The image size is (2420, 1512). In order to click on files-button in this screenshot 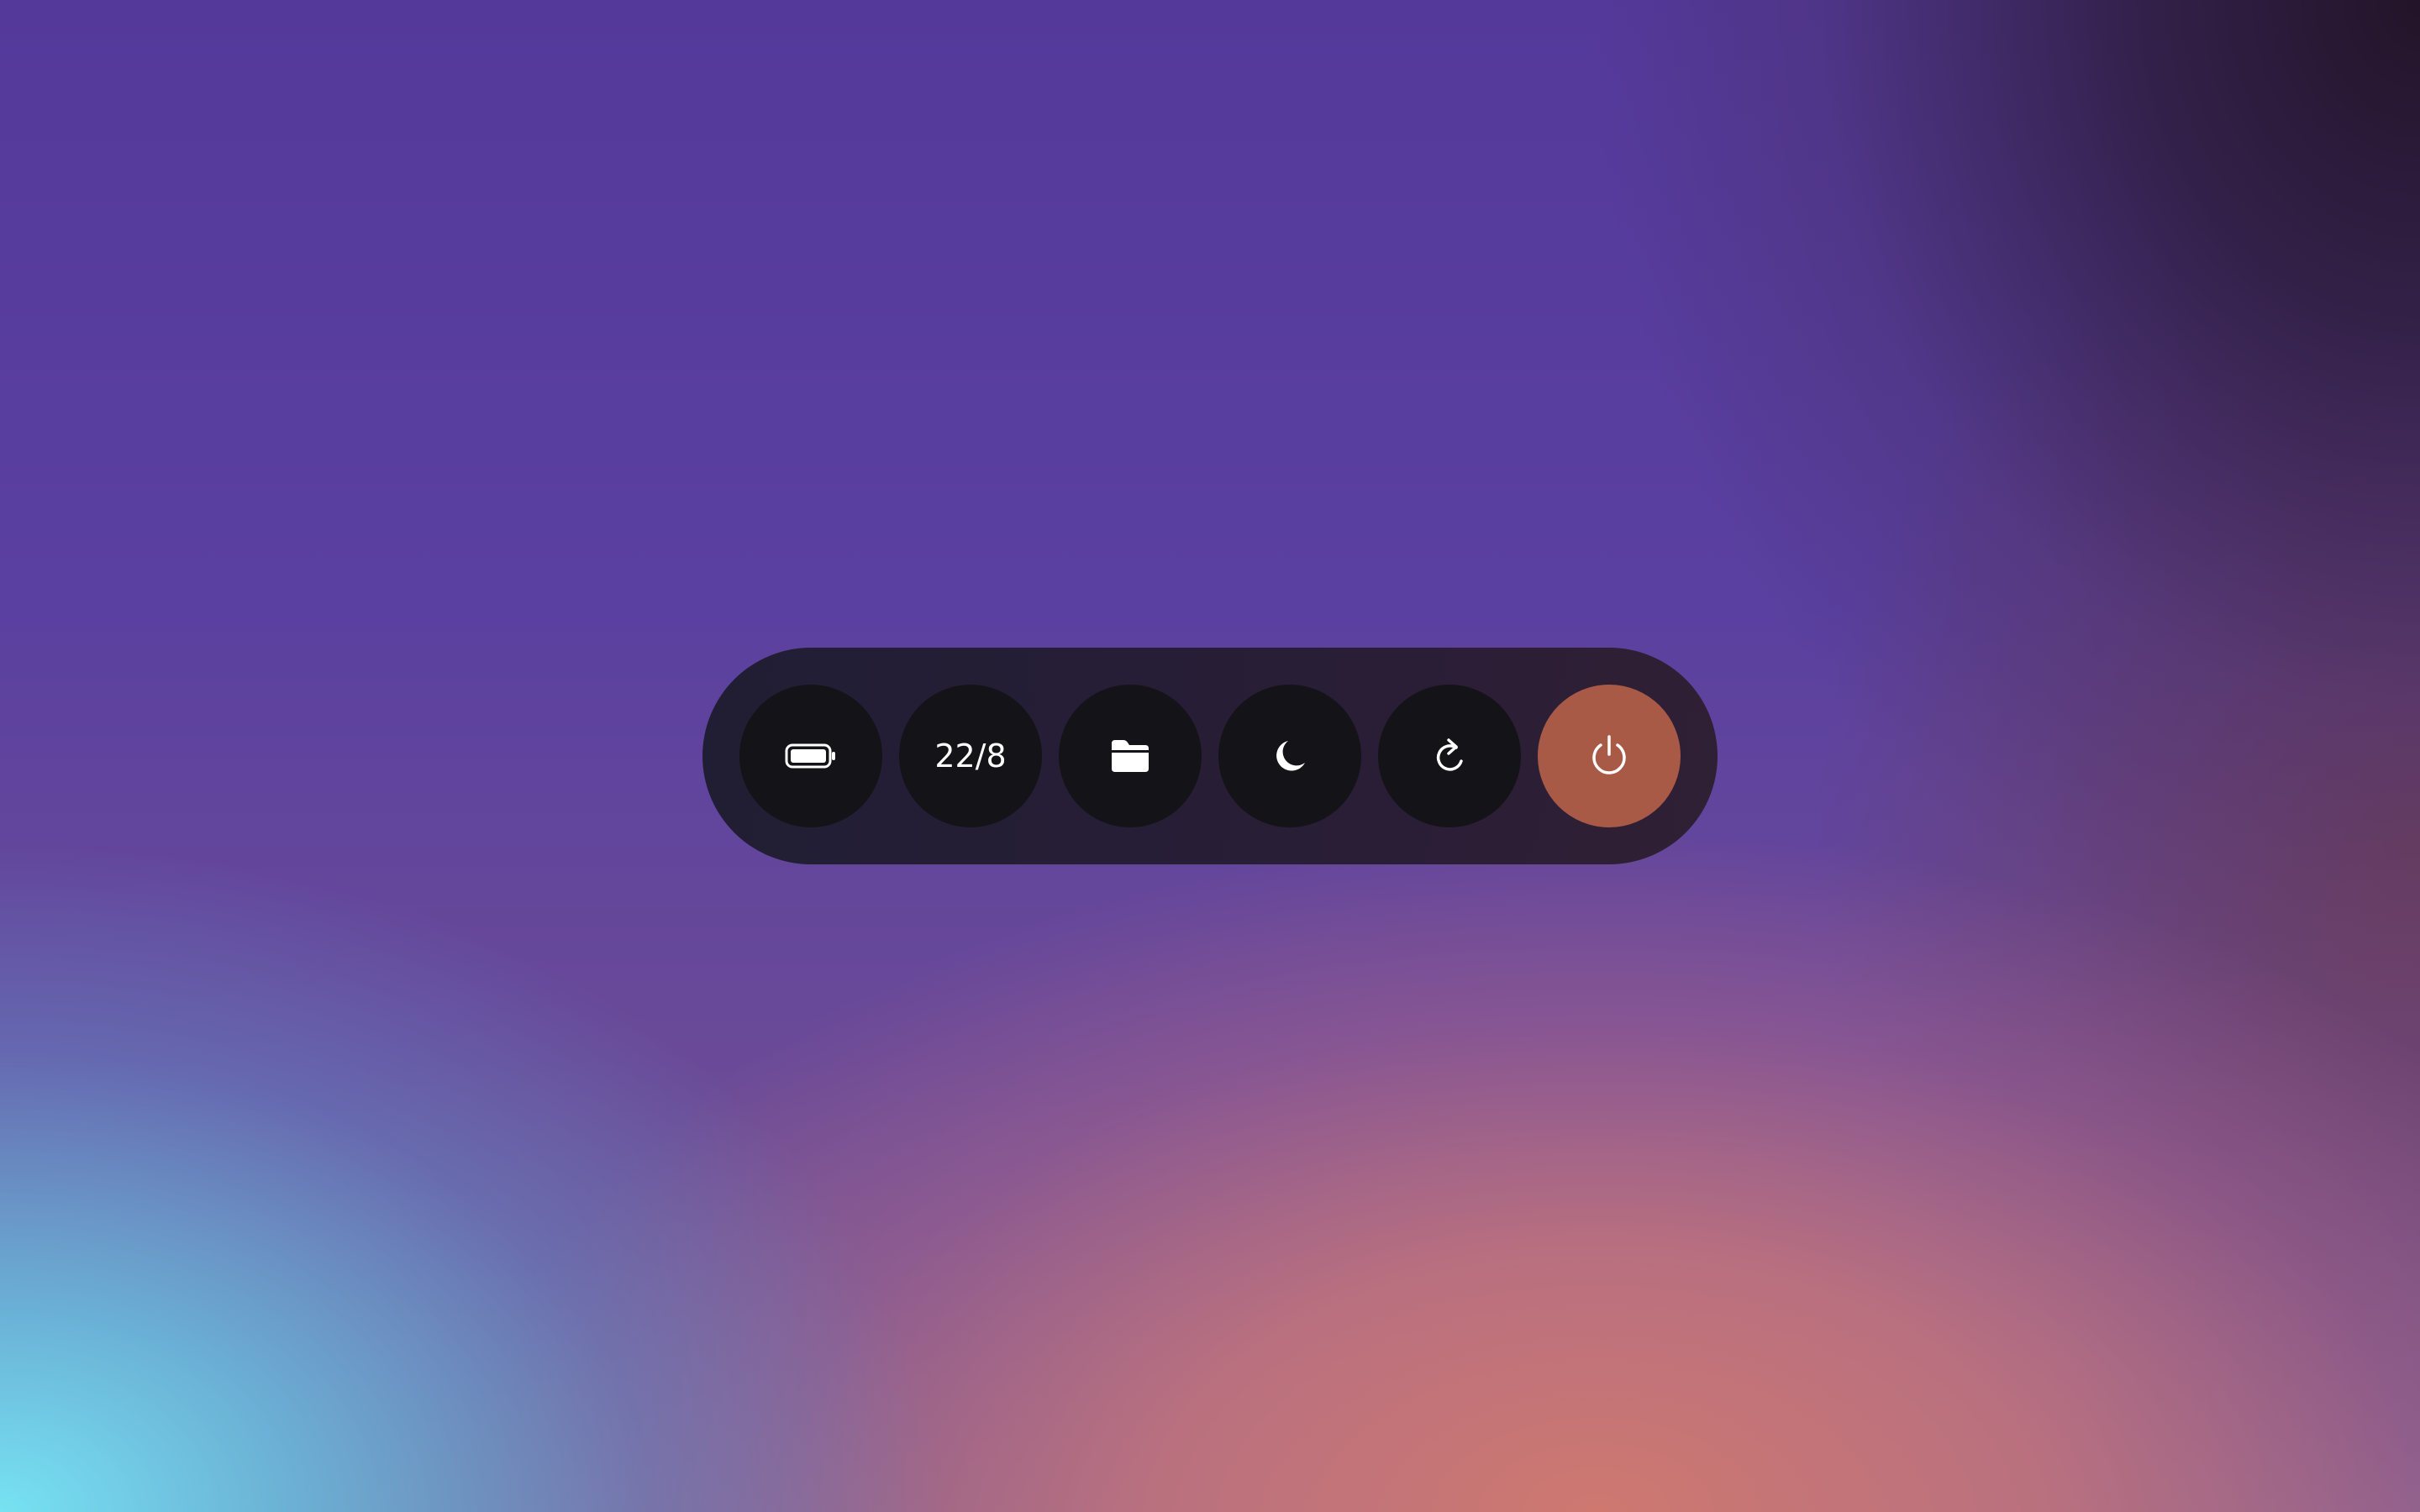, I will do `click(1131, 756)`.